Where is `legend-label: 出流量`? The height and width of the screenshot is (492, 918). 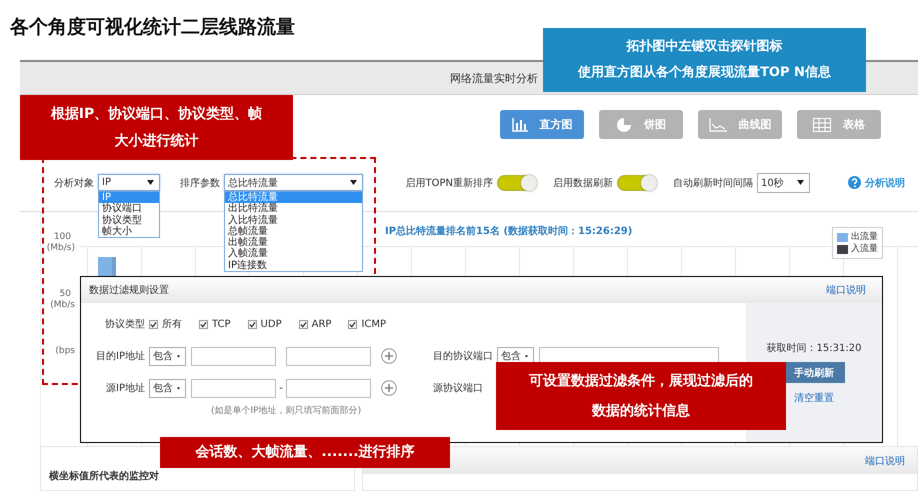
legend-label: 出流量 is located at coordinates (864, 237).